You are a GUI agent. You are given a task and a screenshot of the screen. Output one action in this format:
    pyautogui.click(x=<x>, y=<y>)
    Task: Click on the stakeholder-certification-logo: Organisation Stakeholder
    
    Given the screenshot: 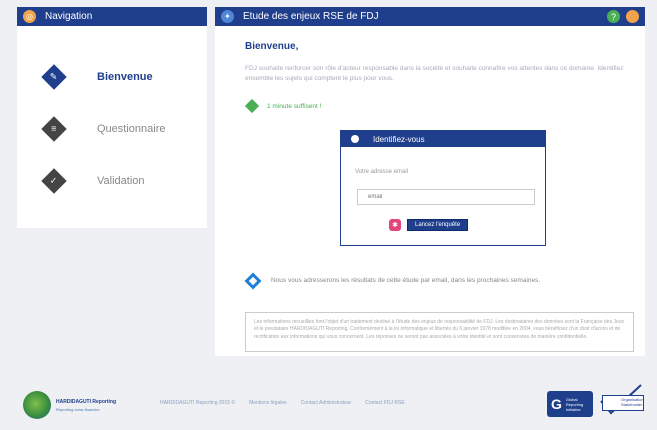 What is the action you would take?
    pyautogui.click(x=622, y=401)
    